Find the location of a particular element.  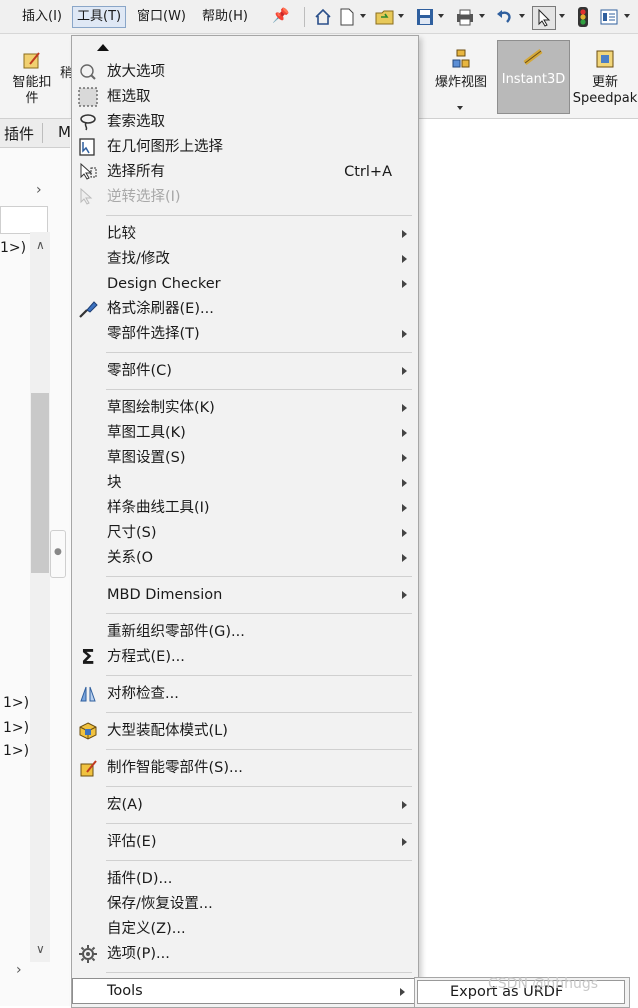

menu-item-mbd-dimension: MBD Dimension is located at coordinates (245, 595).